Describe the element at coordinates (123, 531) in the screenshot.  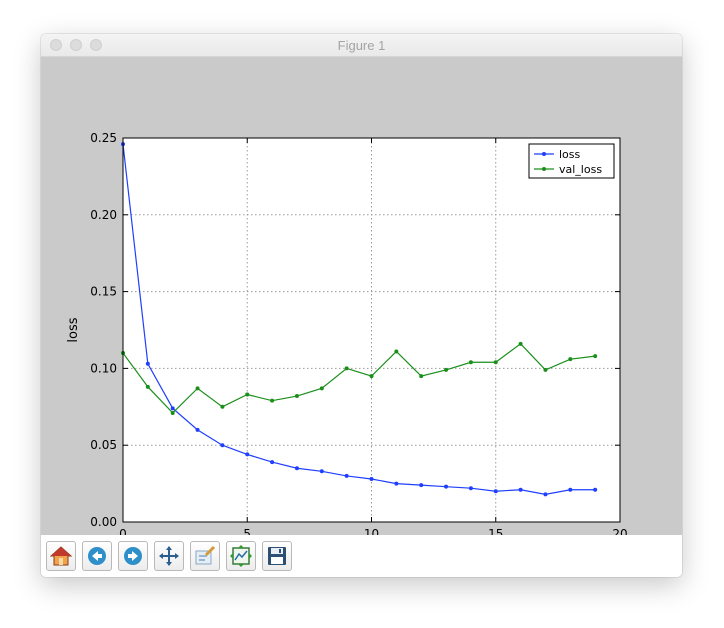
I see `x-tick-label: 0` at that location.